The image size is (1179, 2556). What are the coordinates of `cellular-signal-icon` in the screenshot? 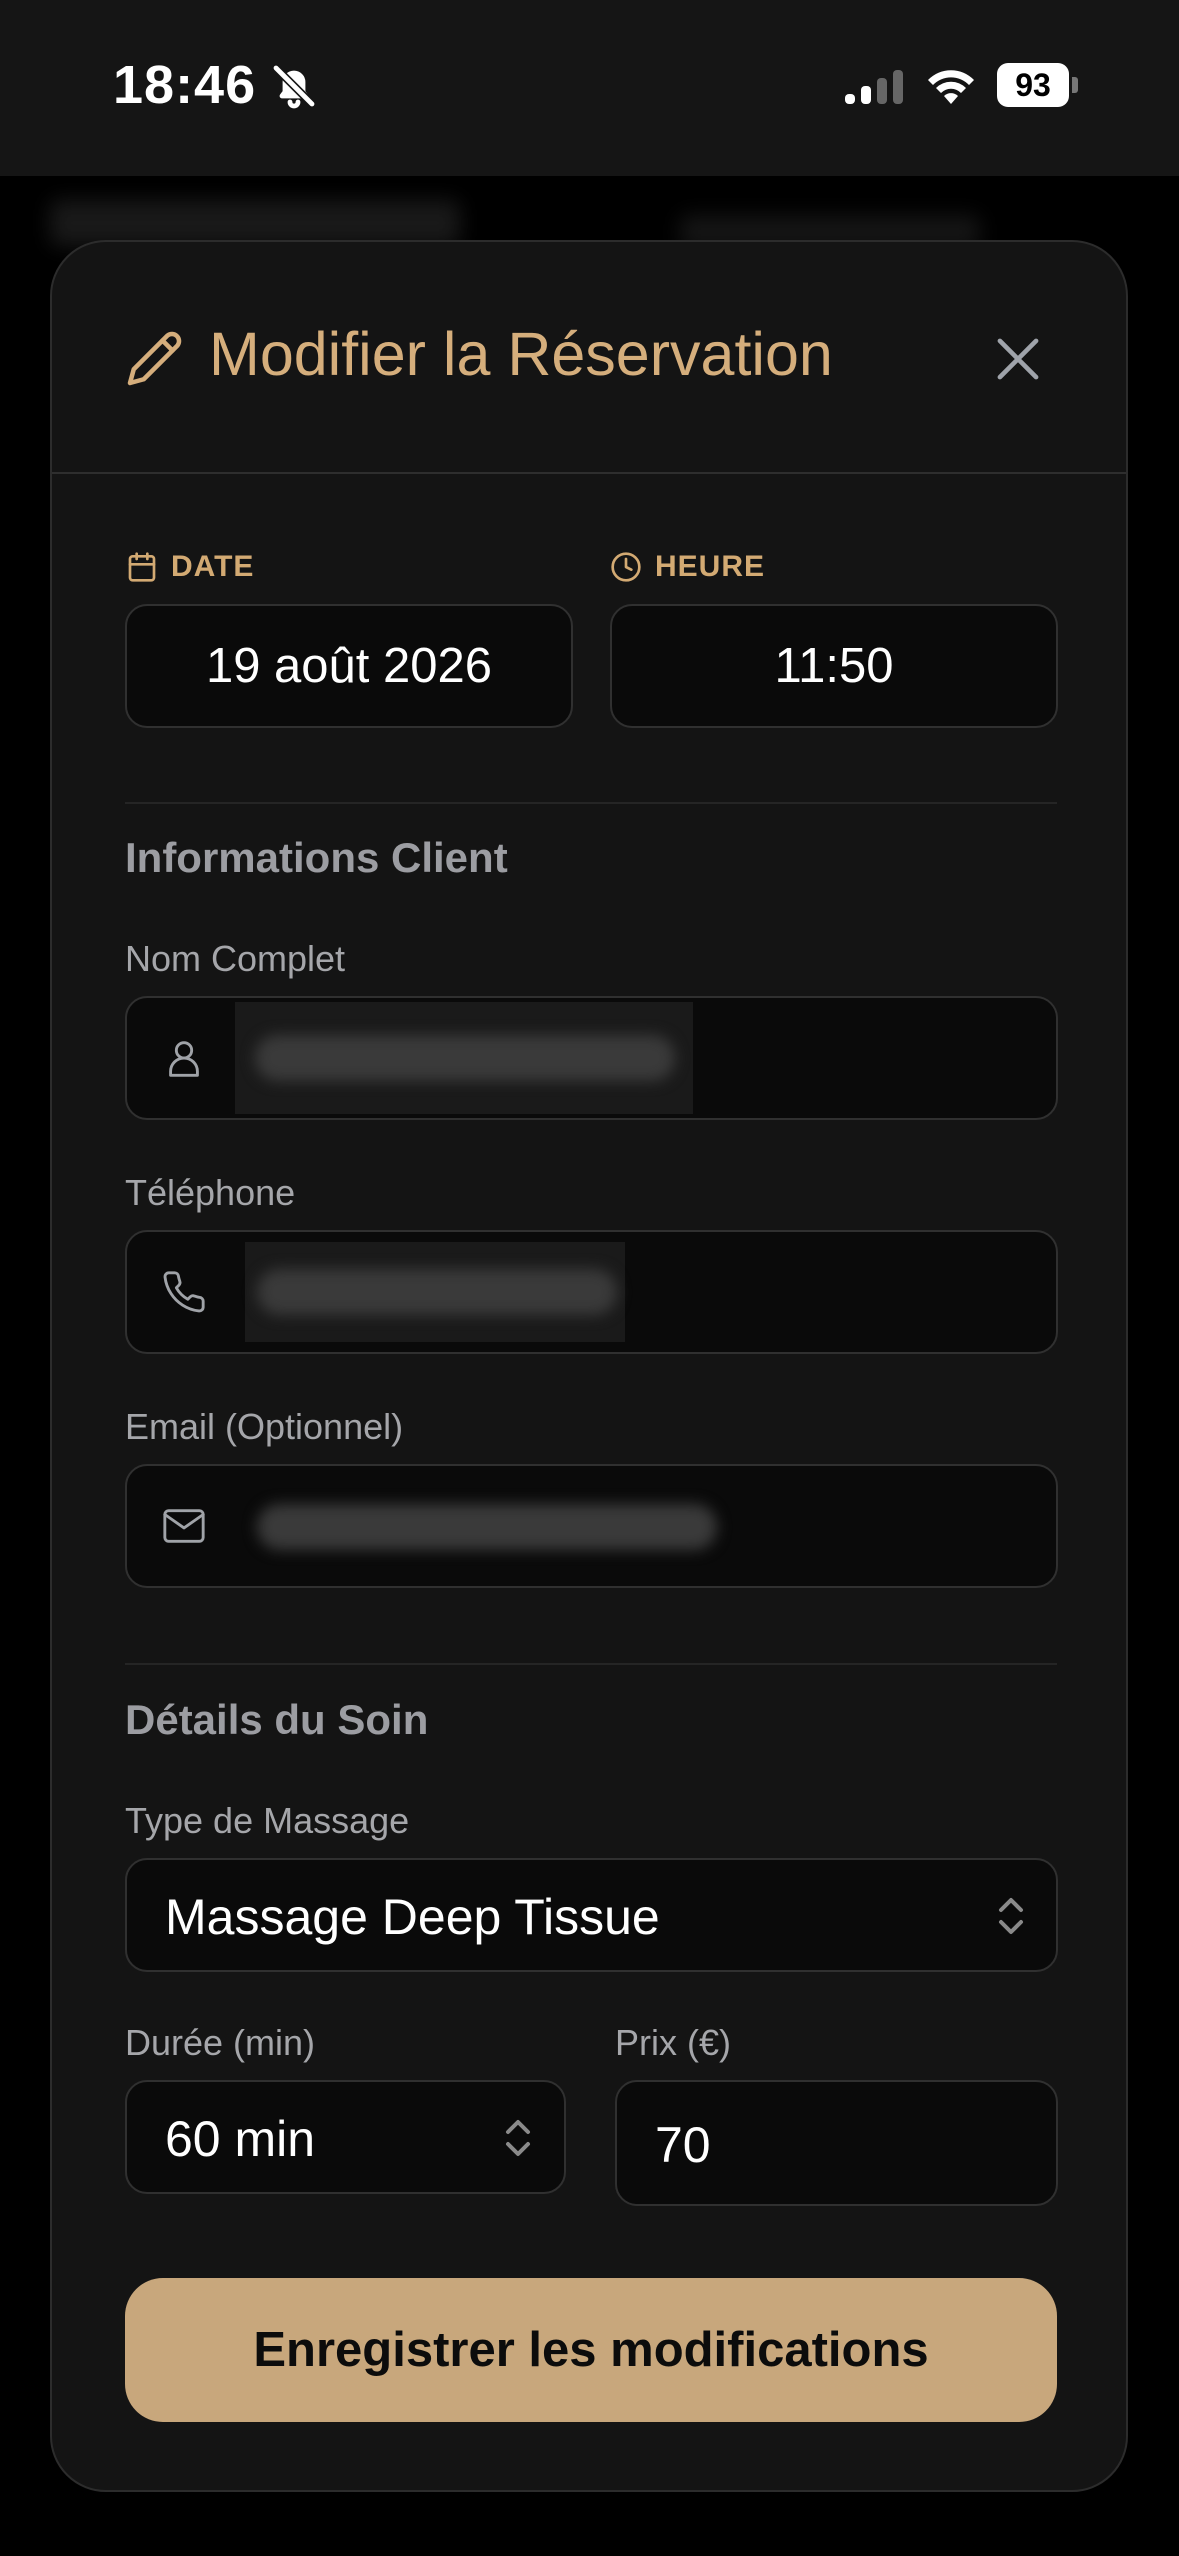 It's located at (874, 87).